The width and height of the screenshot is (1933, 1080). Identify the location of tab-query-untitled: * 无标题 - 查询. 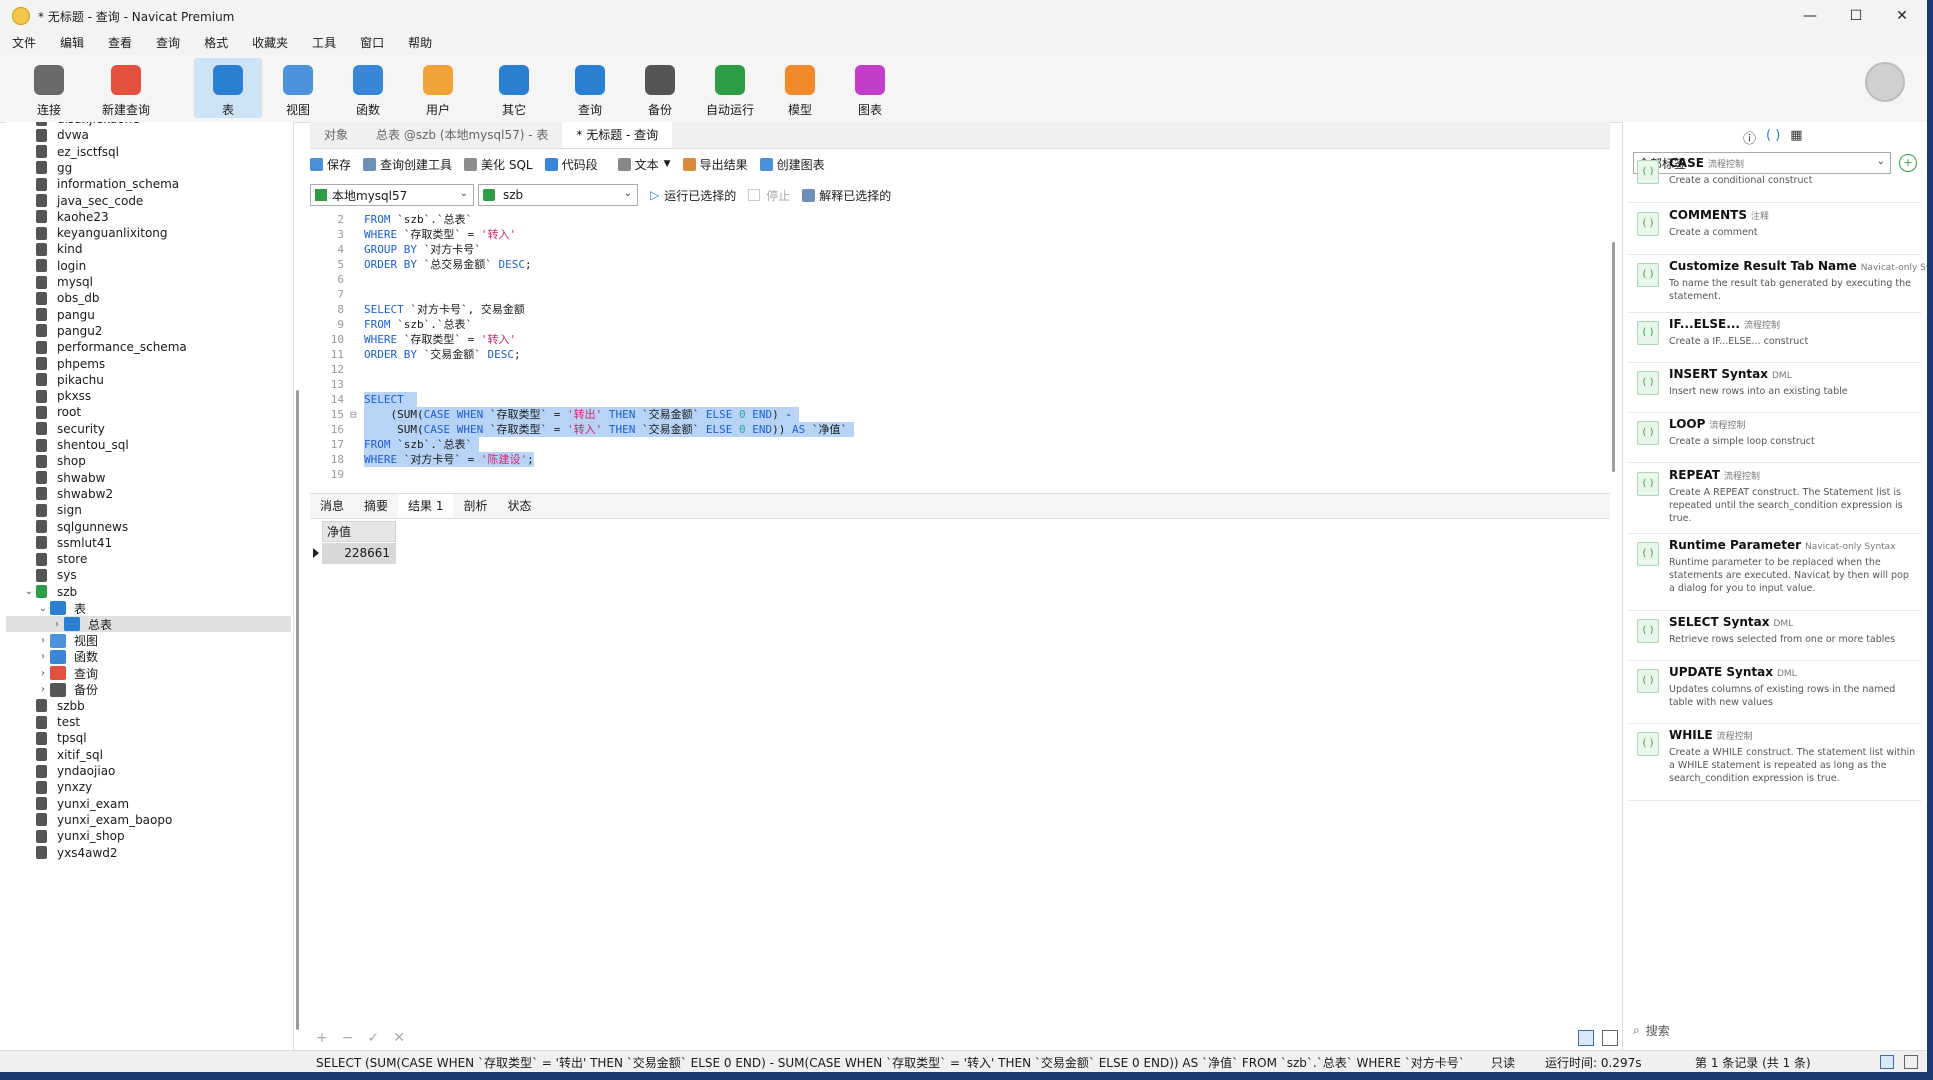
(617, 135).